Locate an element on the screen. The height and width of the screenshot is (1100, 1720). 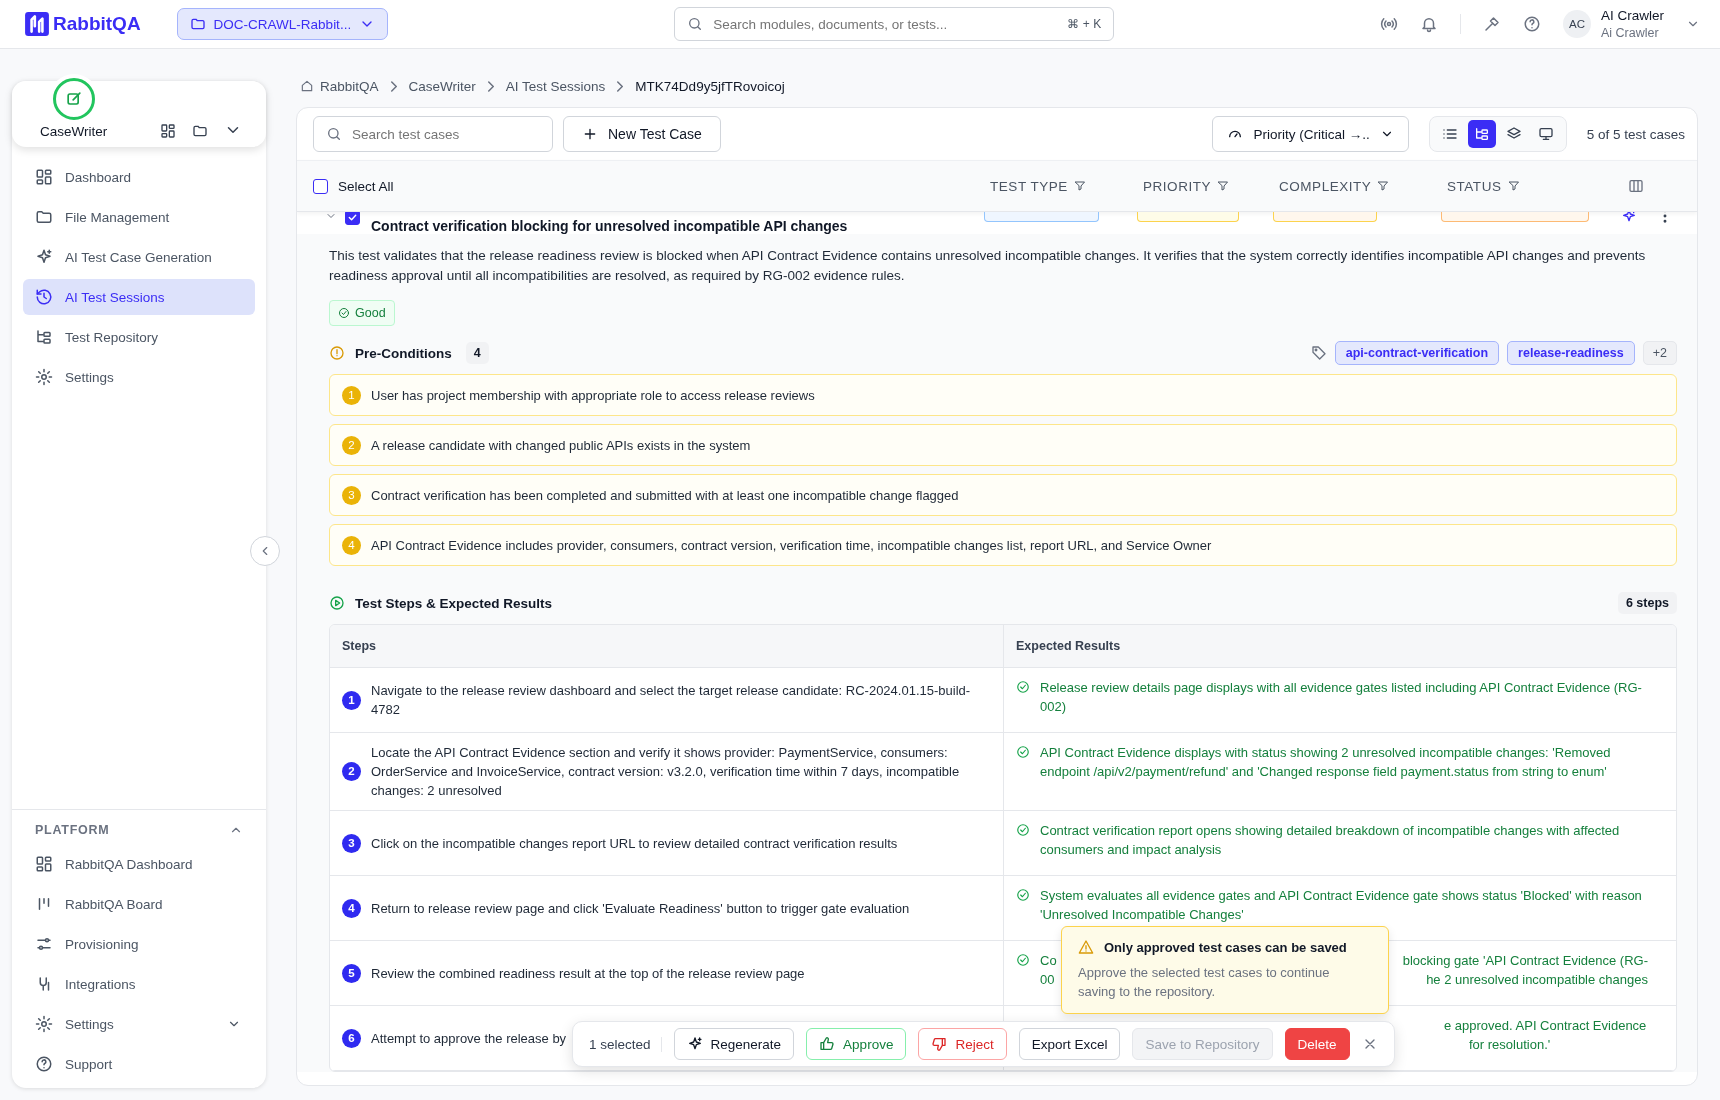
number-badge: 2 is located at coordinates (351, 445).